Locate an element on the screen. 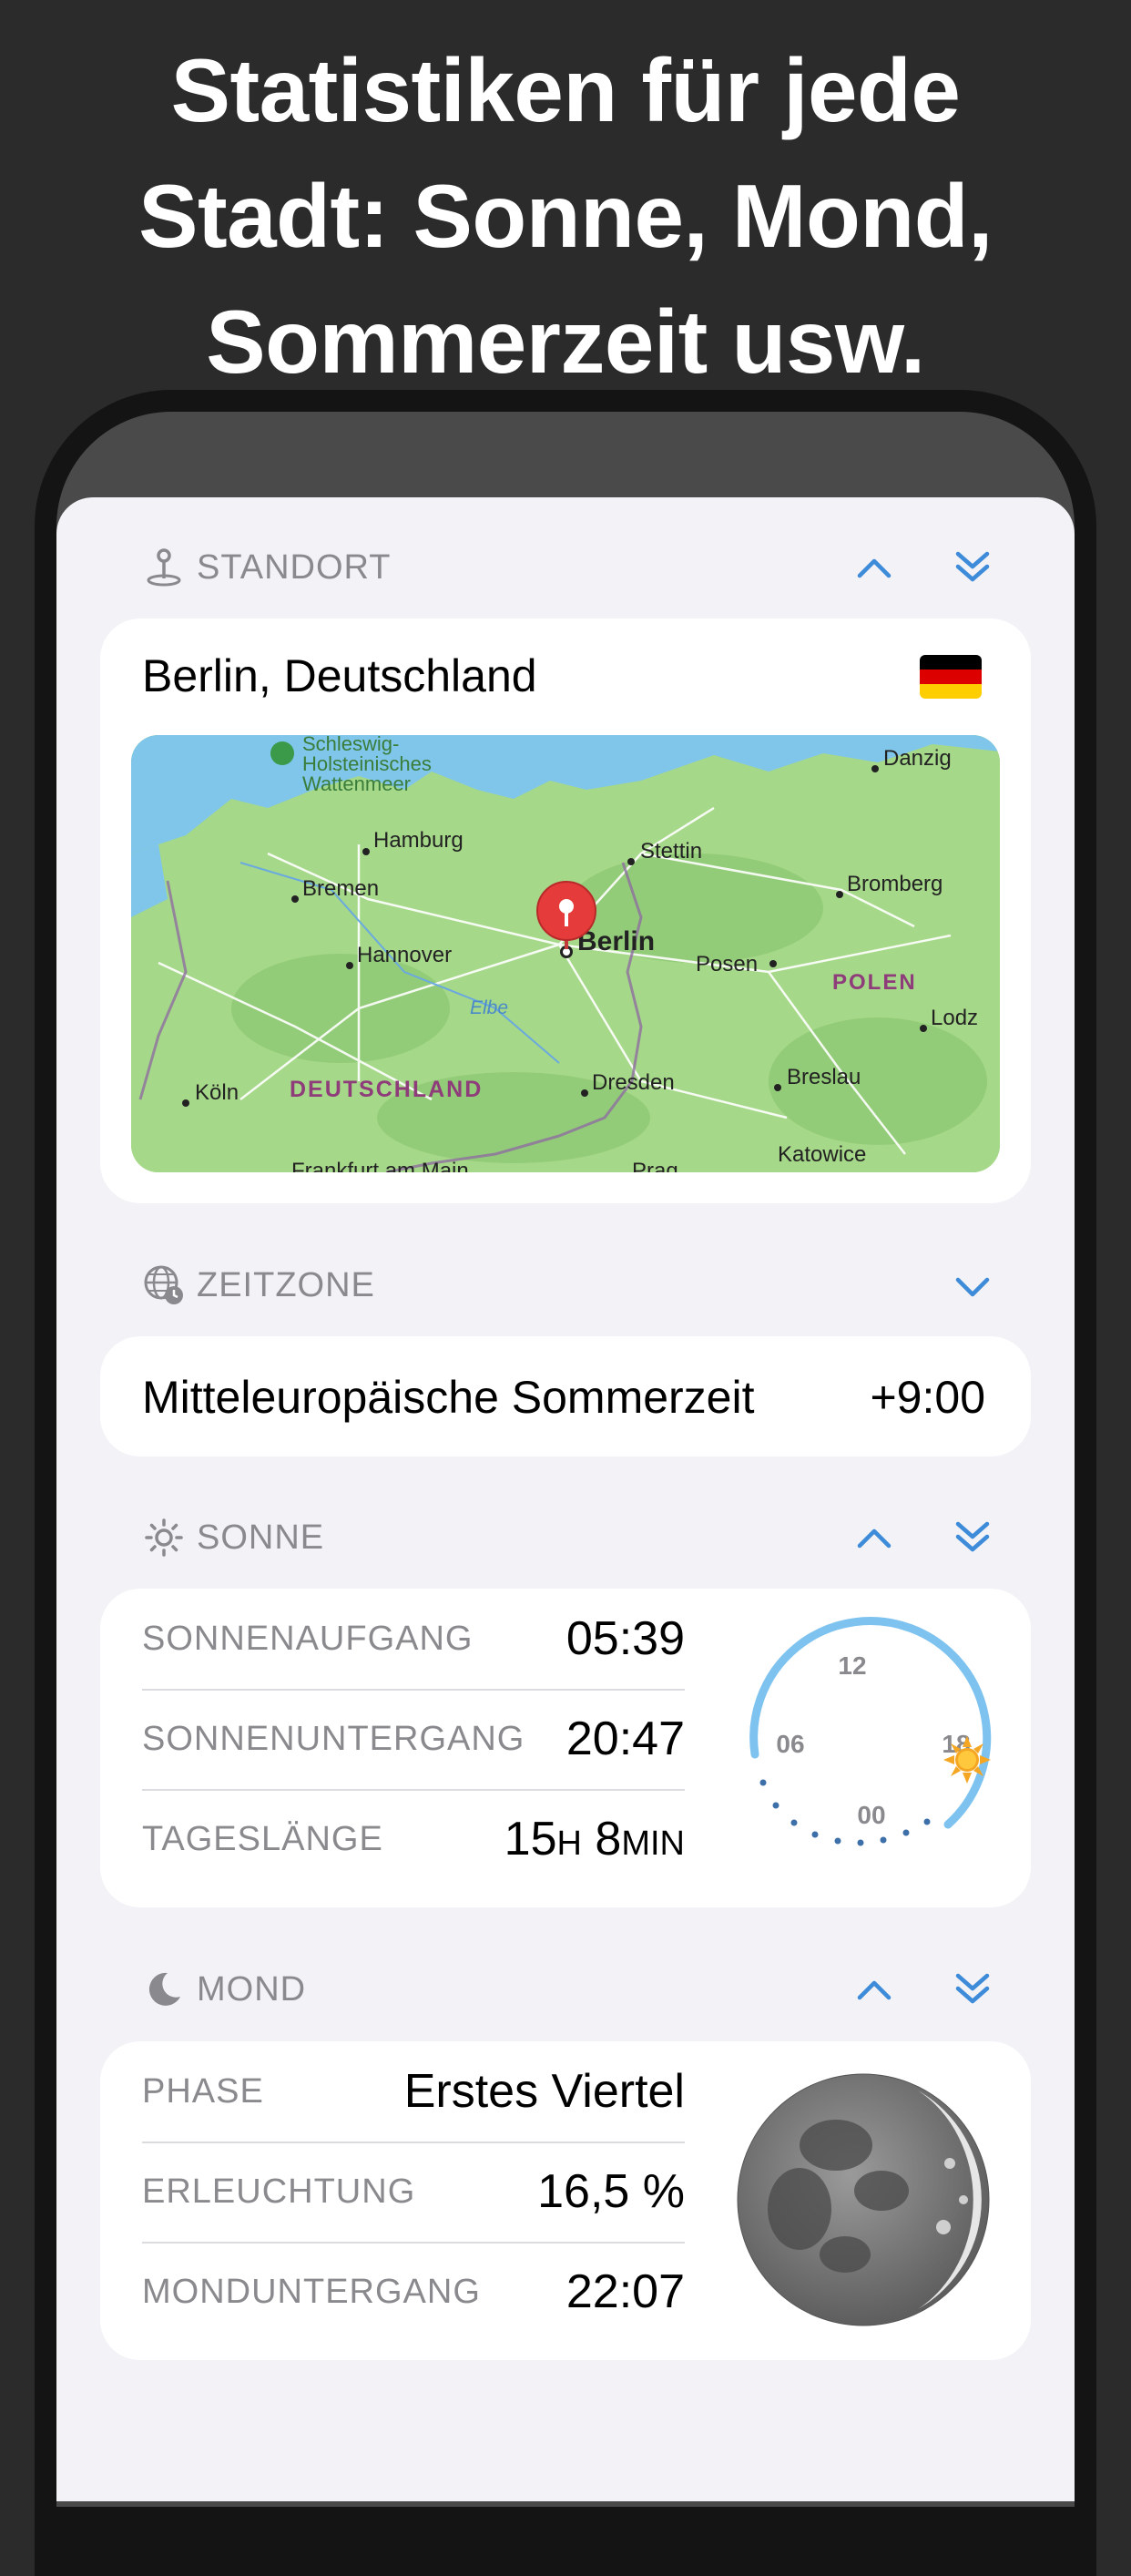 The image size is (1131, 2576). moon-phase-image is located at coordinates (864, 2199).